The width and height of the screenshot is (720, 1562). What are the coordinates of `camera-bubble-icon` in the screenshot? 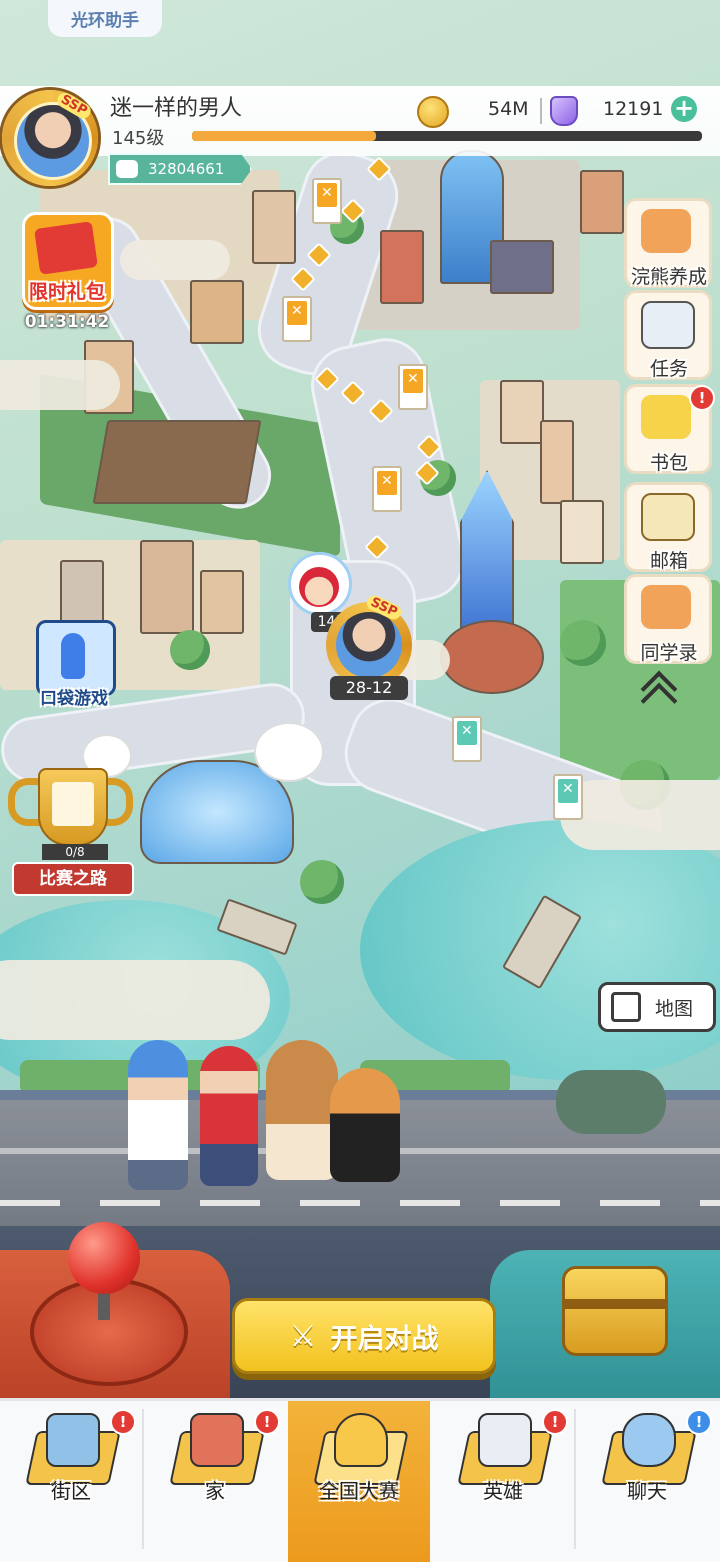 It's located at (289, 752).